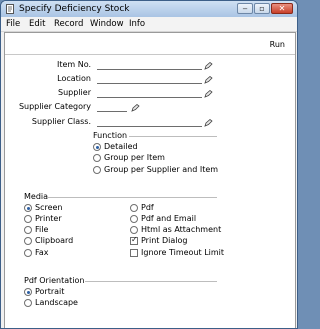  Describe the element at coordinates (28, 292) in the screenshot. I see `orientation-portrait-radio` at that location.